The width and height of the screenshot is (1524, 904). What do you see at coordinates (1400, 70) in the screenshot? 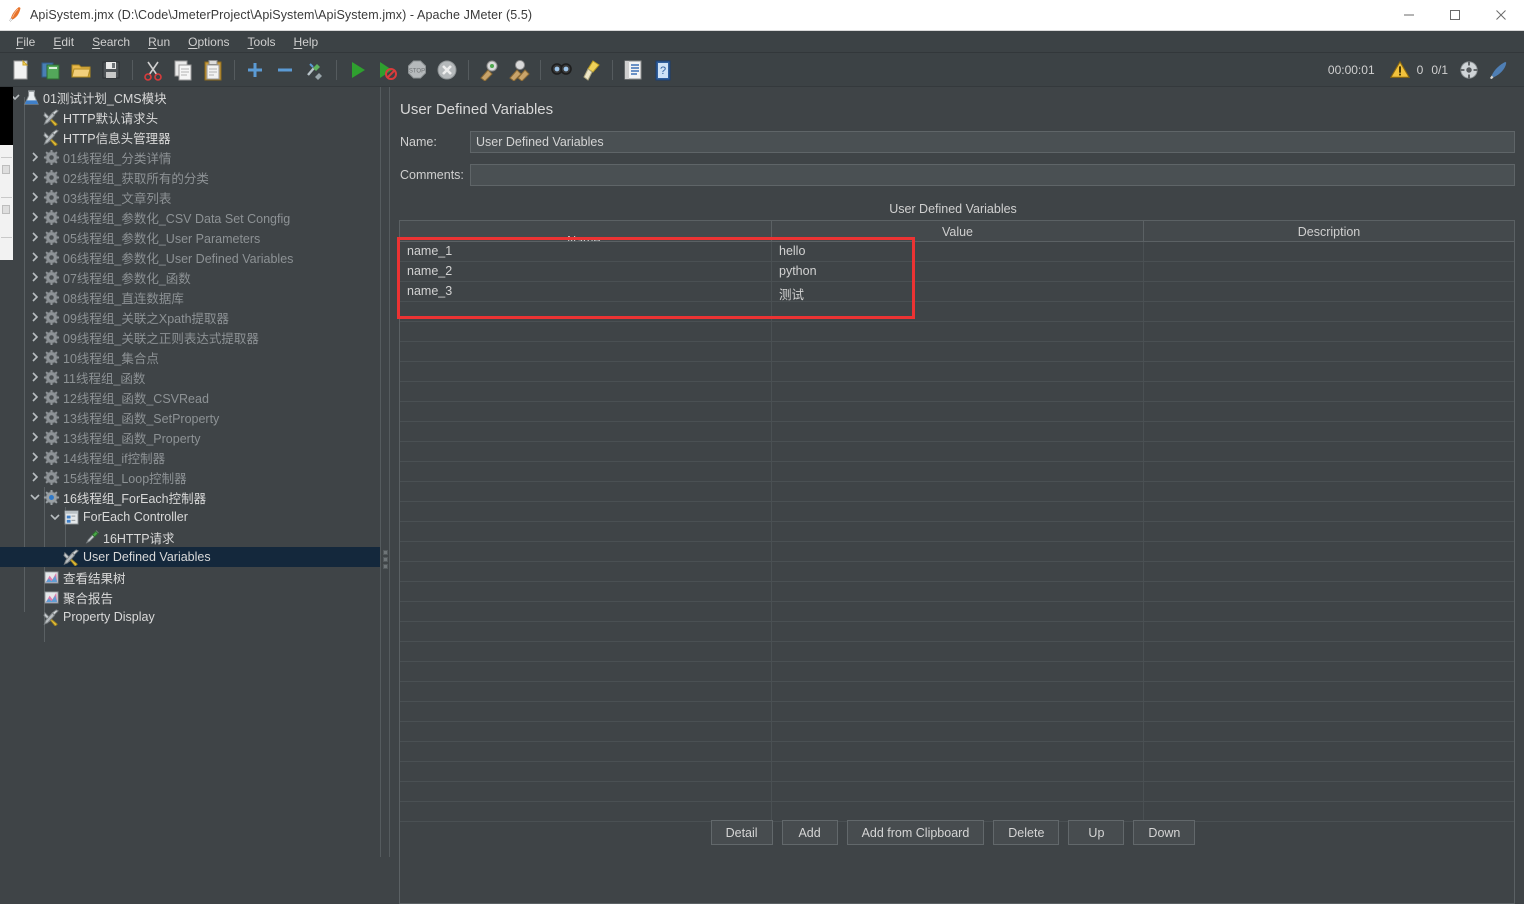
I see `warning-triangle-icon` at bounding box center [1400, 70].